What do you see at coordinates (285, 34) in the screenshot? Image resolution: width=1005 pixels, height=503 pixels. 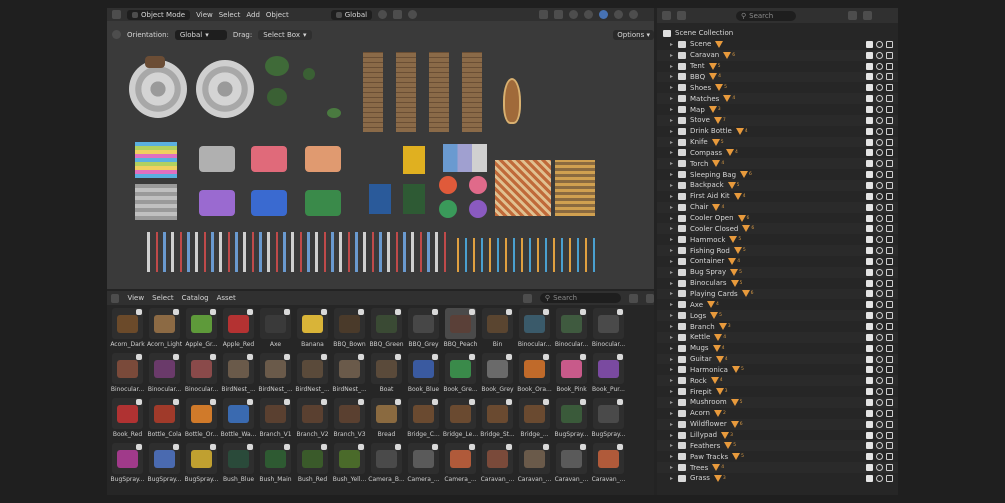 I see `drag-dropdown: Select Box ▾` at bounding box center [285, 34].